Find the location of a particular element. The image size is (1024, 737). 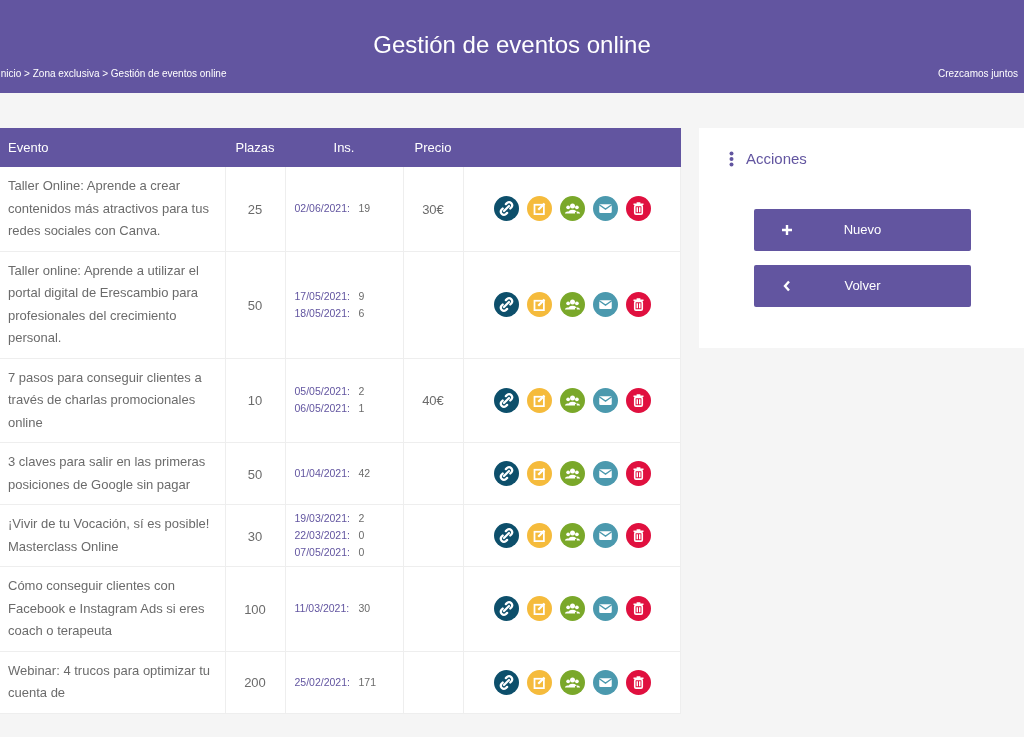

seat-count: 25 is located at coordinates (255, 209).